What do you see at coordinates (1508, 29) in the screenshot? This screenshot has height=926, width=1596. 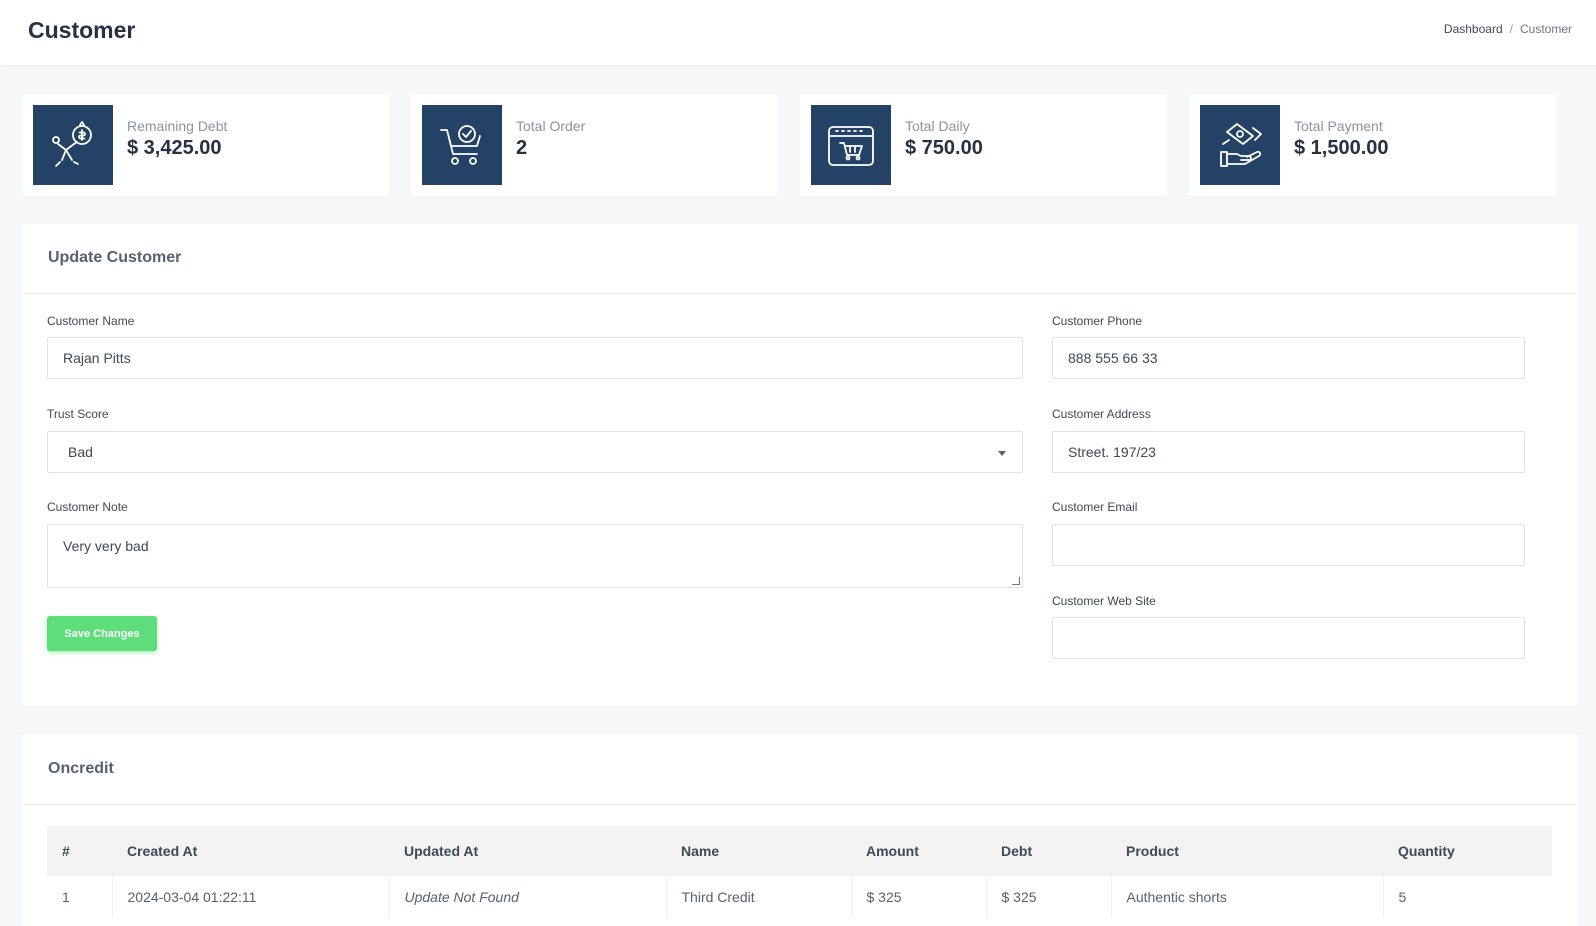 I see `breadcrumb: Dashboard / Customer` at bounding box center [1508, 29].